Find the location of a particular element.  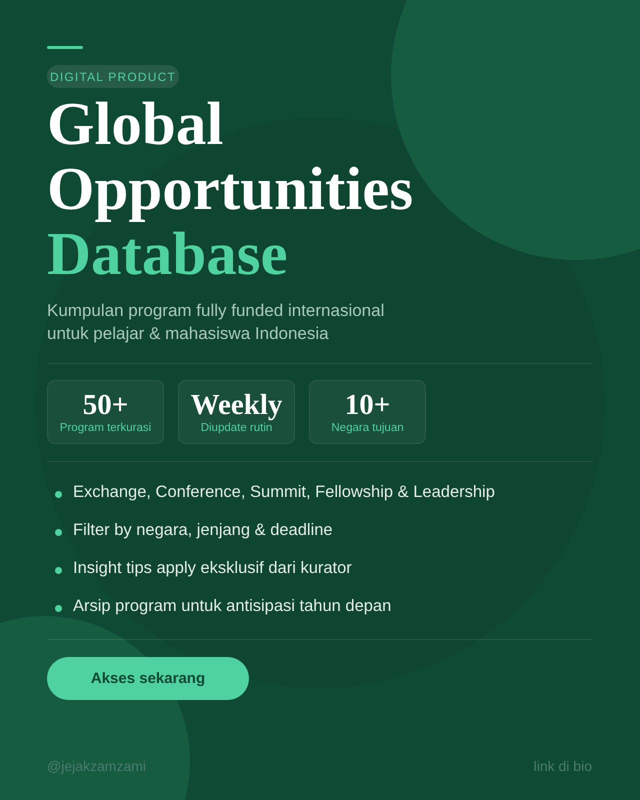

title-line: Global is located at coordinates (135, 124).